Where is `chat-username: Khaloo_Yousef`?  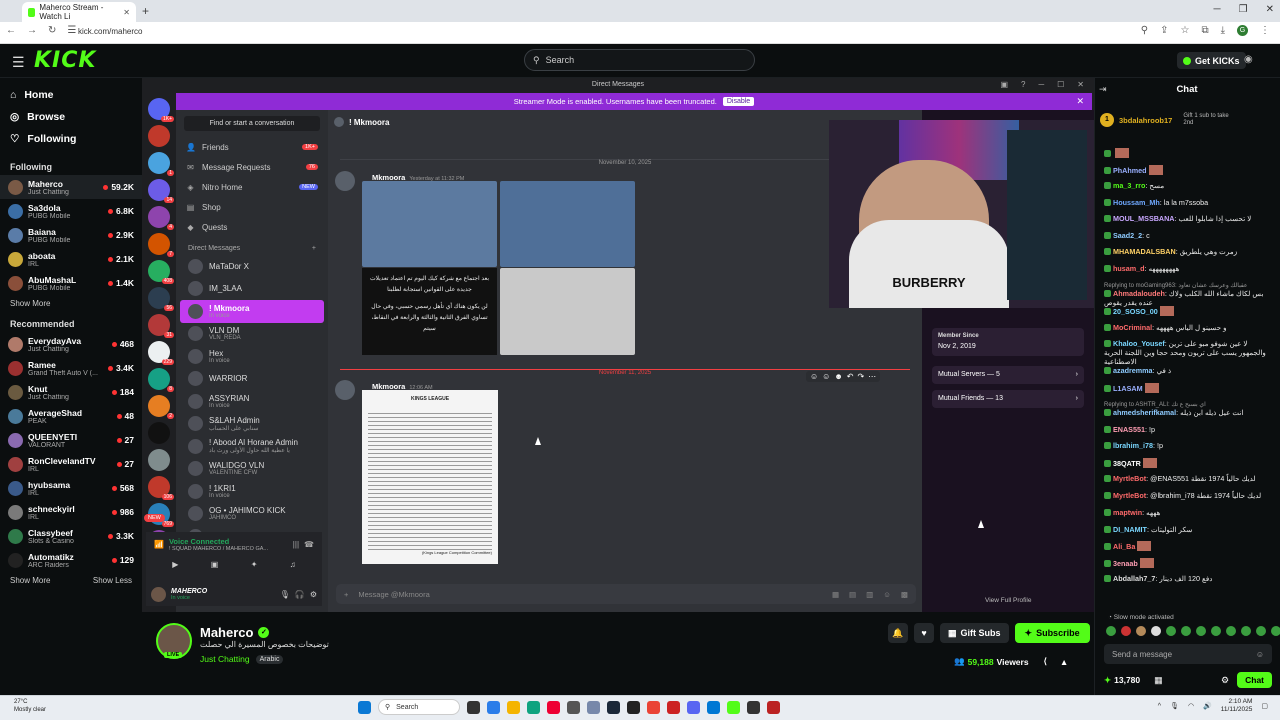 chat-username: Khaloo_Yousef is located at coordinates (1139, 343).